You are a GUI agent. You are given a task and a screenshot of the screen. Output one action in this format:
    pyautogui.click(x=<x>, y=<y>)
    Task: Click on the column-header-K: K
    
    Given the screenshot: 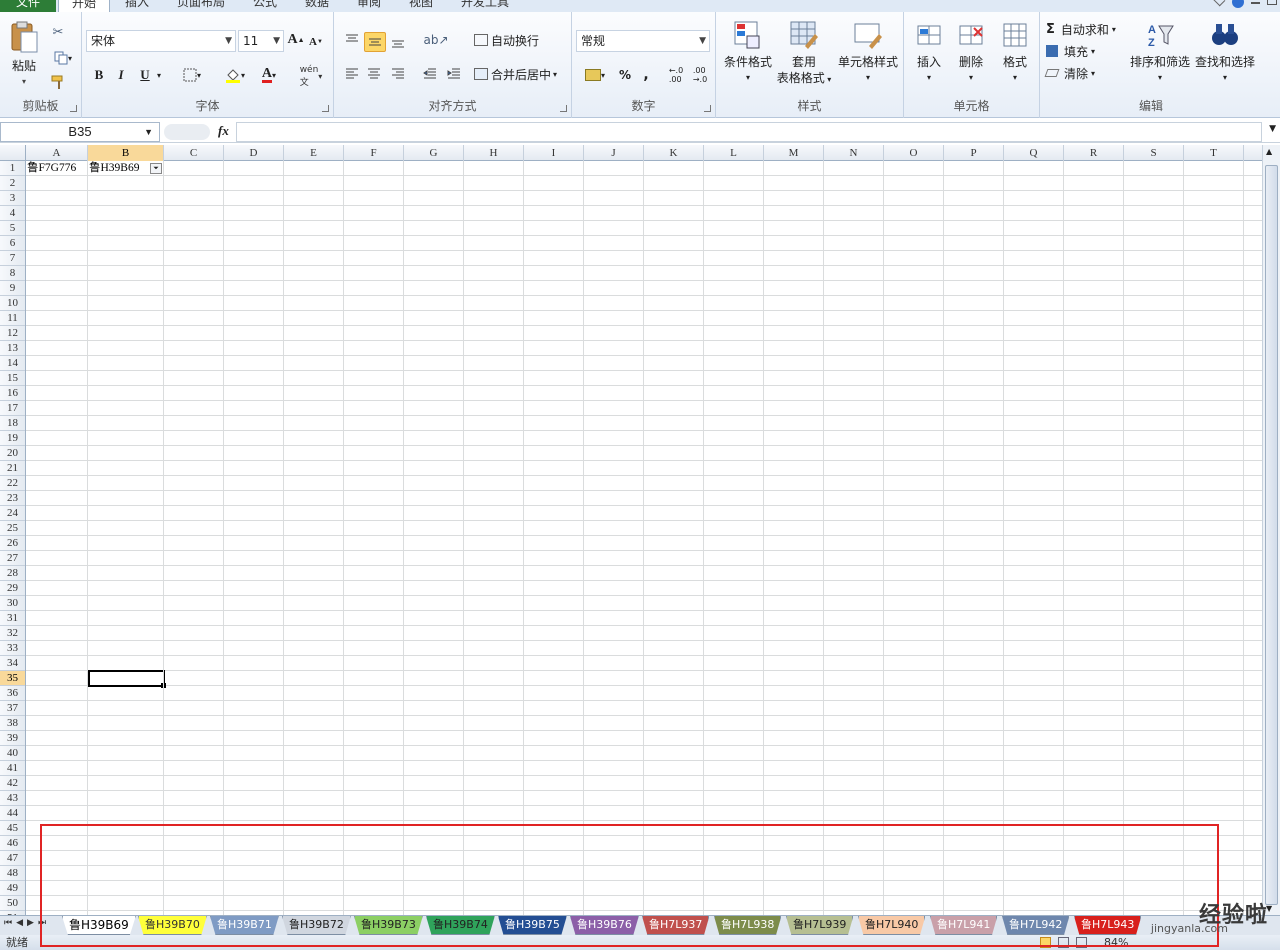 What is the action you would take?
    pyautogui.click(x=674, y=153)
    